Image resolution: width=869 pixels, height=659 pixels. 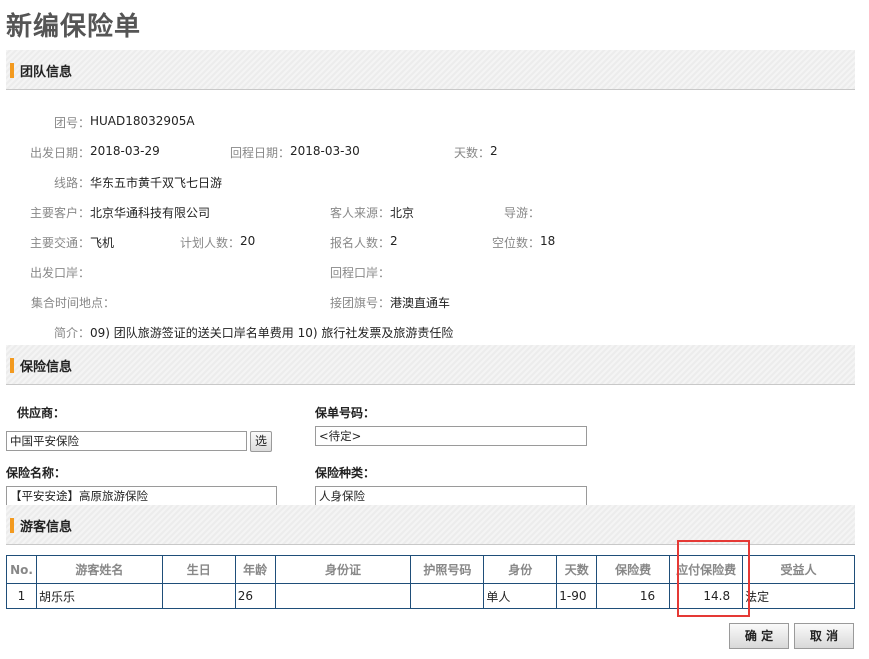 What do you see at coordinates (343, 569) in the screenshot?
I see `col-header-id-card: 身份证` at bounding box center [343, 569].